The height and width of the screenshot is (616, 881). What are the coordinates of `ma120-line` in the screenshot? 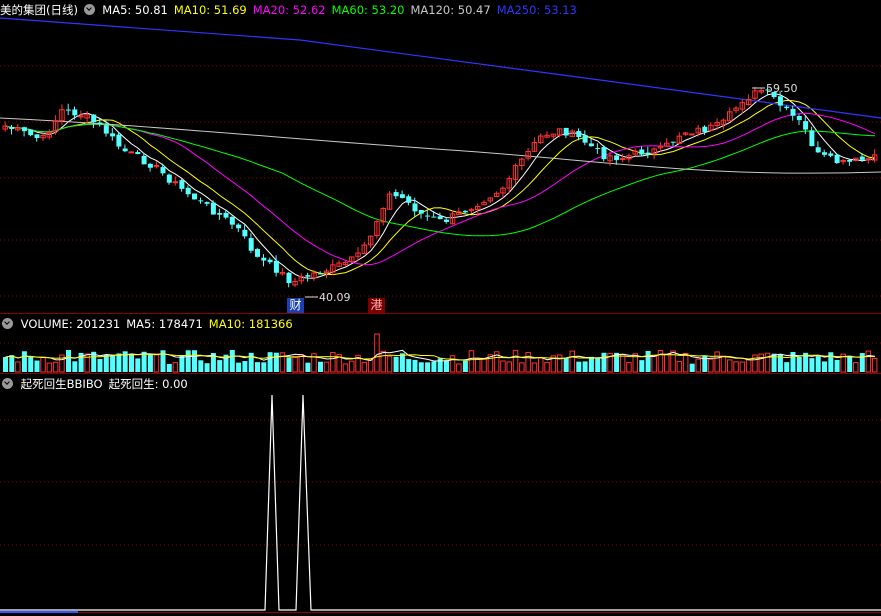 It's located at (440, 145).